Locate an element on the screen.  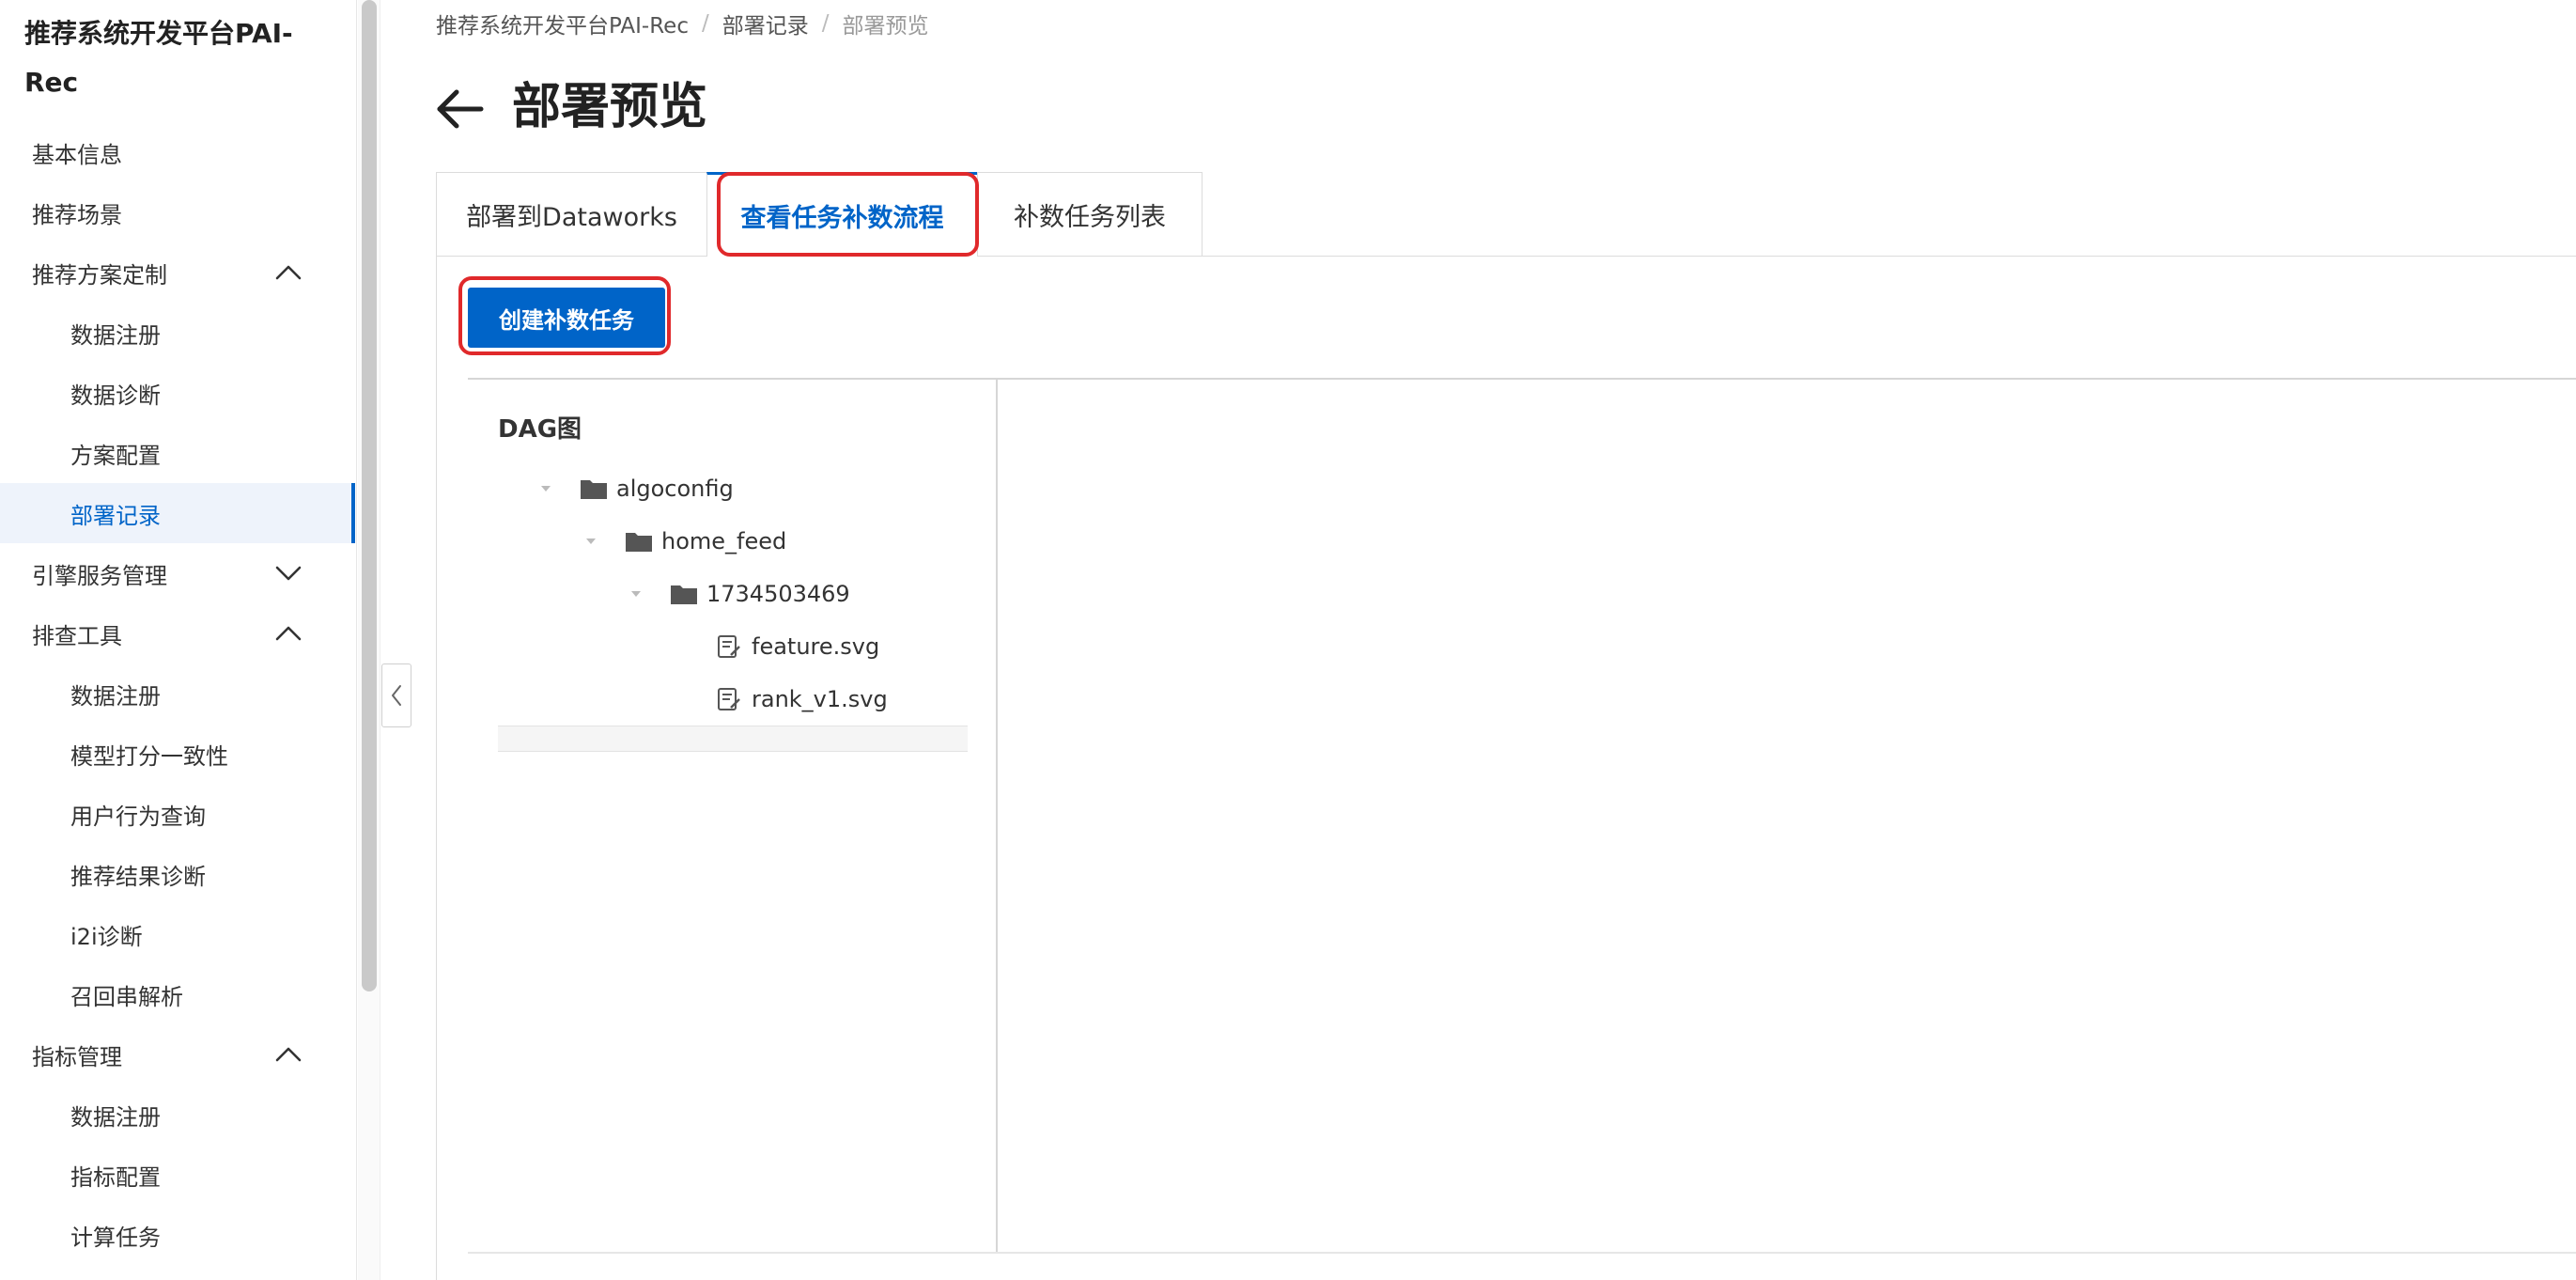
sidebar-item-data-register-2: 数据注册 is located at coordinates (178, 693).